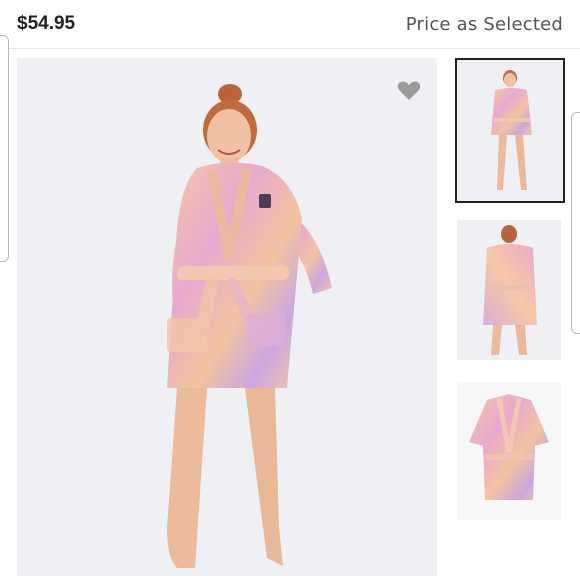 This screenshot has width=580, height=580. Describe the element at coordinates (46, 23) in the screenshot. I see `product-price: $54.95` at that location.